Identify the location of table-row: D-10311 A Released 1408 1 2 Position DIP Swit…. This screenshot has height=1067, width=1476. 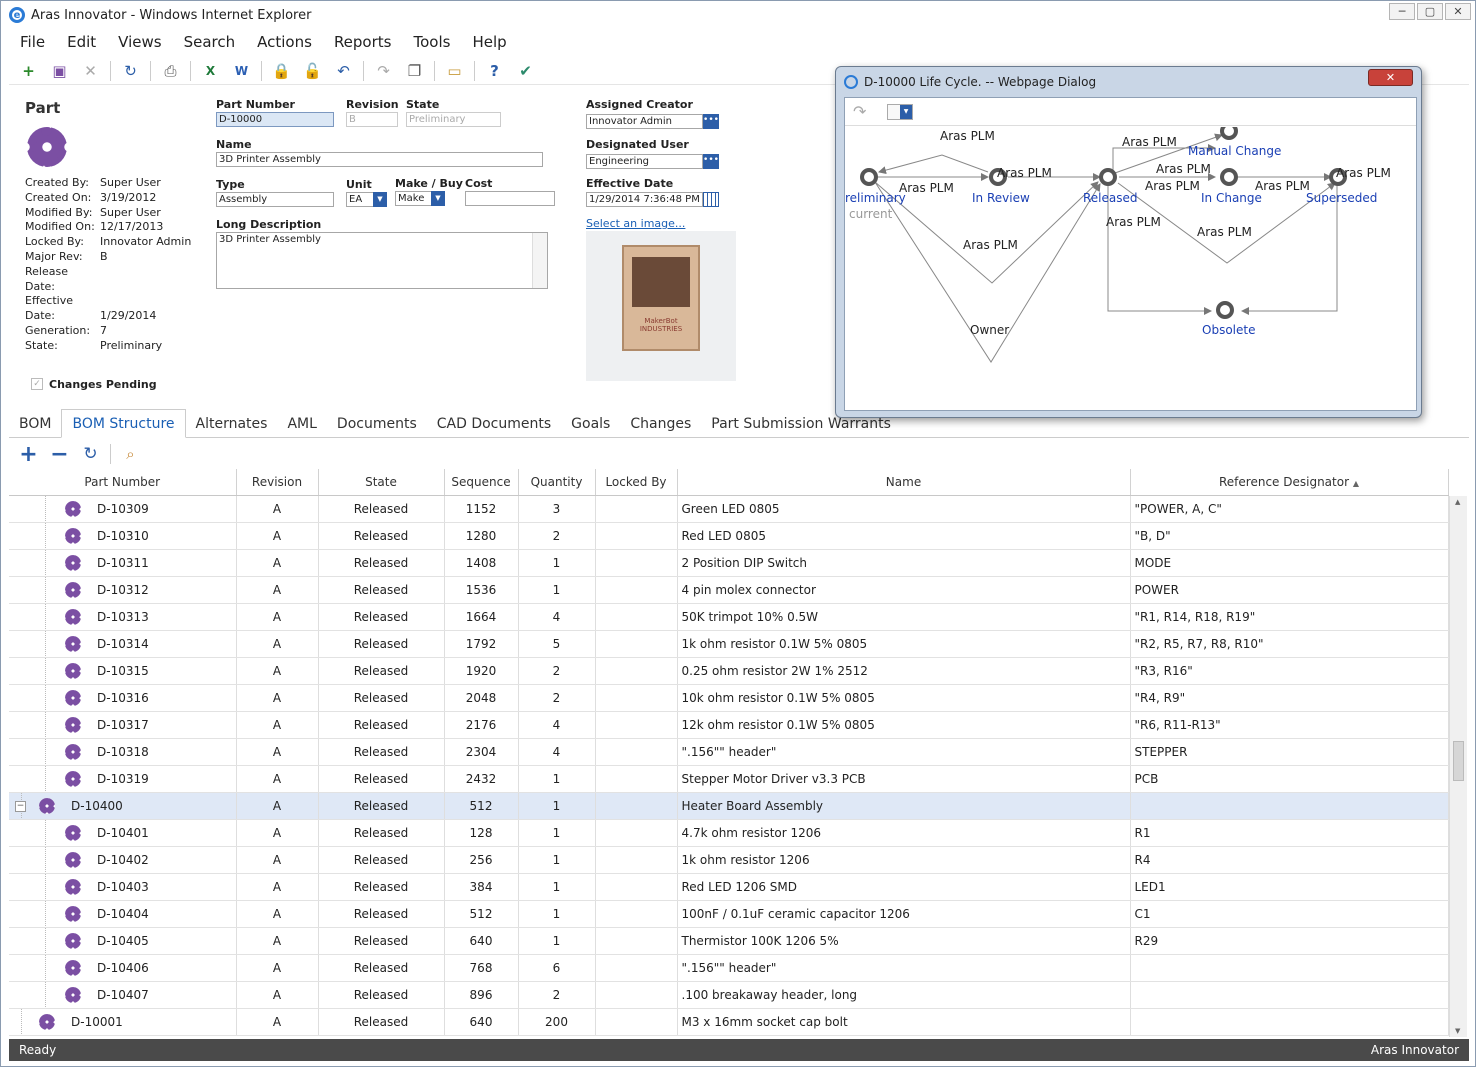
(729, 563).